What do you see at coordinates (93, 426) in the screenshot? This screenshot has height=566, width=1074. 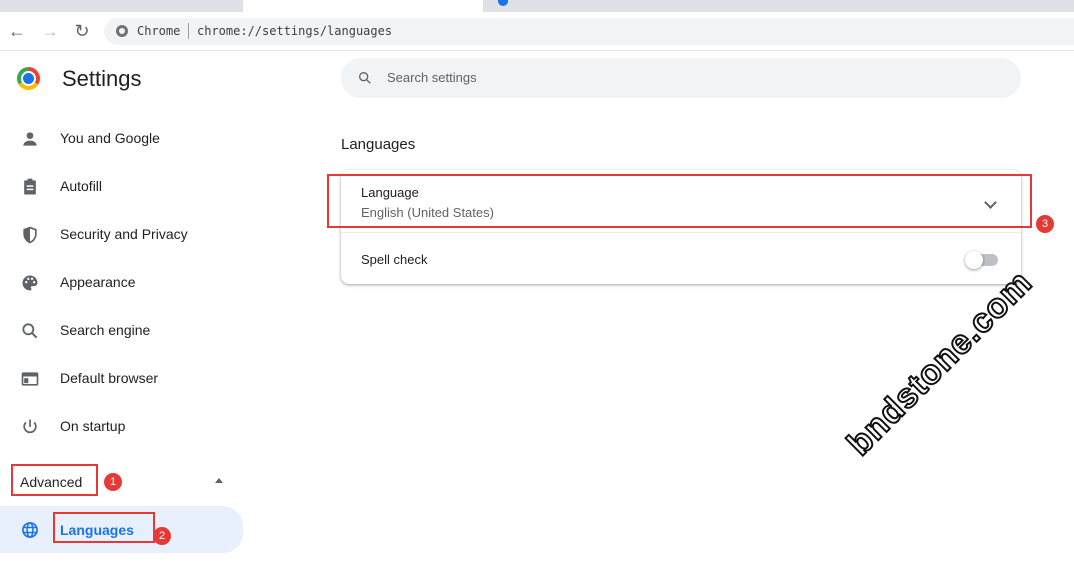 I see `sidebar-item-label: On startup` at bounding box center [93, 426].